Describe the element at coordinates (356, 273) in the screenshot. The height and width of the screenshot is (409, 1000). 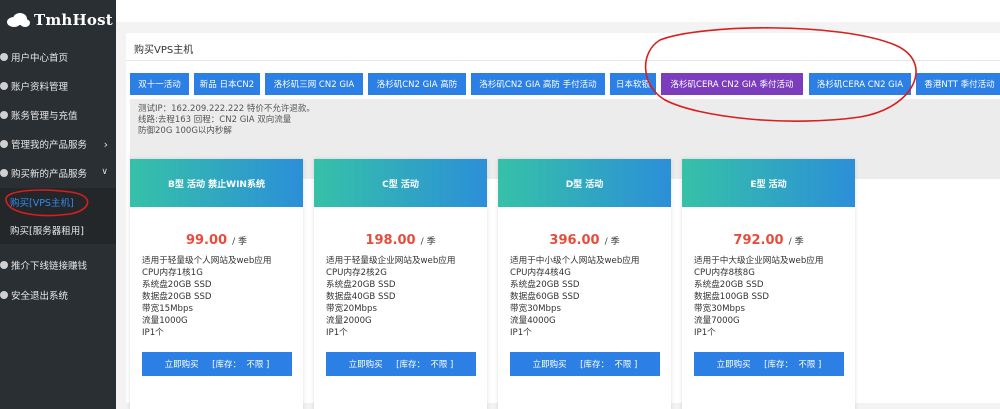
I see `spec-item: CPU内存2核2G` at that location.